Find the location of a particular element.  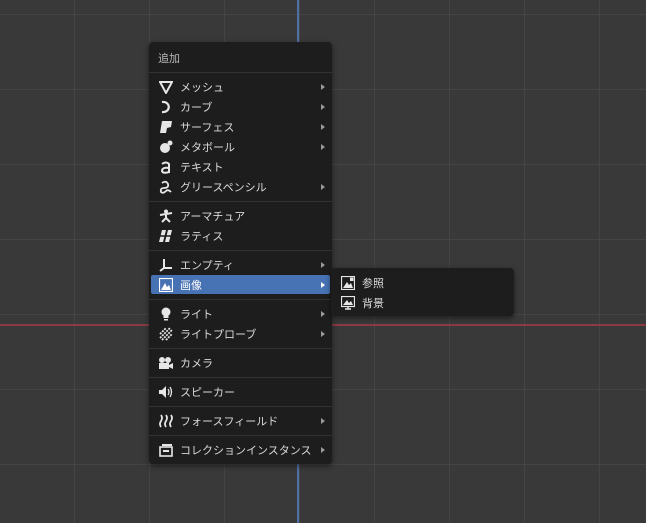

menu-item-label: サーフェス is located at coordinates (207, 127).